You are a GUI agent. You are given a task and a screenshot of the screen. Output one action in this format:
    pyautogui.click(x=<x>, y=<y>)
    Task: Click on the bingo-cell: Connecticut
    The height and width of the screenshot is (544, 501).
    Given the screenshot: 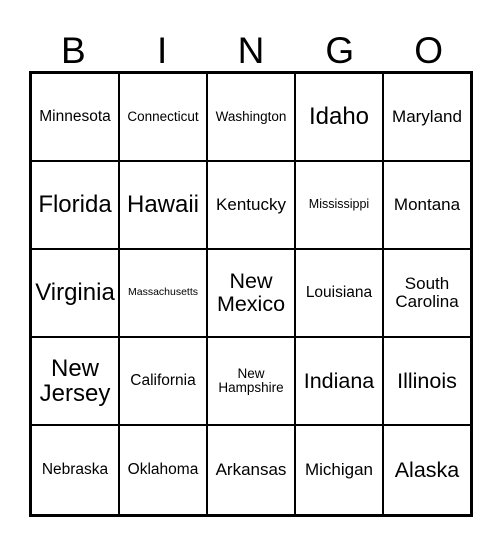 What is the action you would take?
    pyautogui.click(x=164, y=117)
    